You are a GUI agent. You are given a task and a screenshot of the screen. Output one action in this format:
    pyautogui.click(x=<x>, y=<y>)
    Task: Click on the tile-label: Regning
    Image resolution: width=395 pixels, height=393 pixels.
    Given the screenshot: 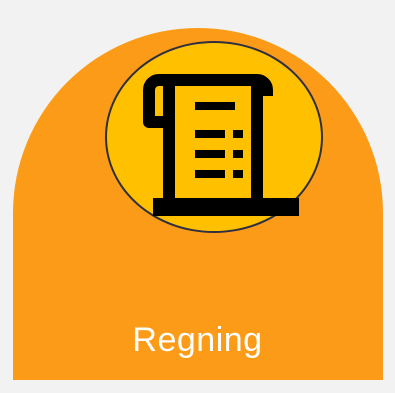 What is the action you would take?
    pyautogui.click(x=197, y=340)
    